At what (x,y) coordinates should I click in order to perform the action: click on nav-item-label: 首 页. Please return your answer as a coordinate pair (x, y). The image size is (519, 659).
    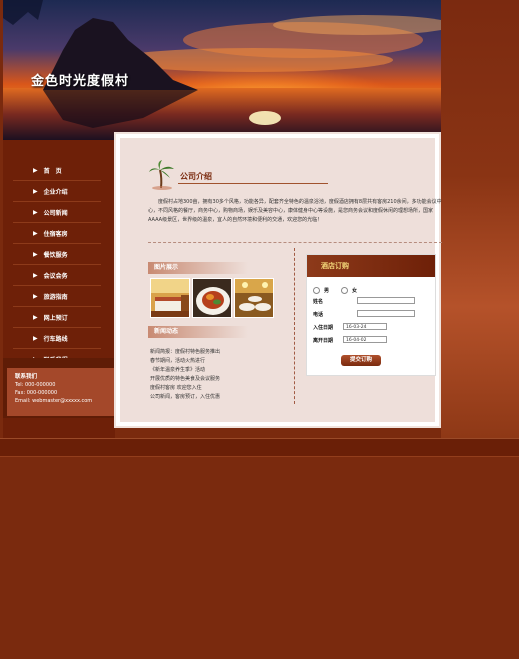
    Looking at the image, I should click on (52, 171).